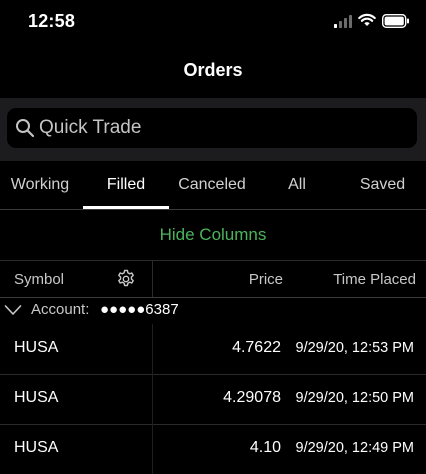 This screenshot has height=474, width=426. Describe the element at coordinates (297, 185) in the screenshot. I see `tab-all: All` at that location.